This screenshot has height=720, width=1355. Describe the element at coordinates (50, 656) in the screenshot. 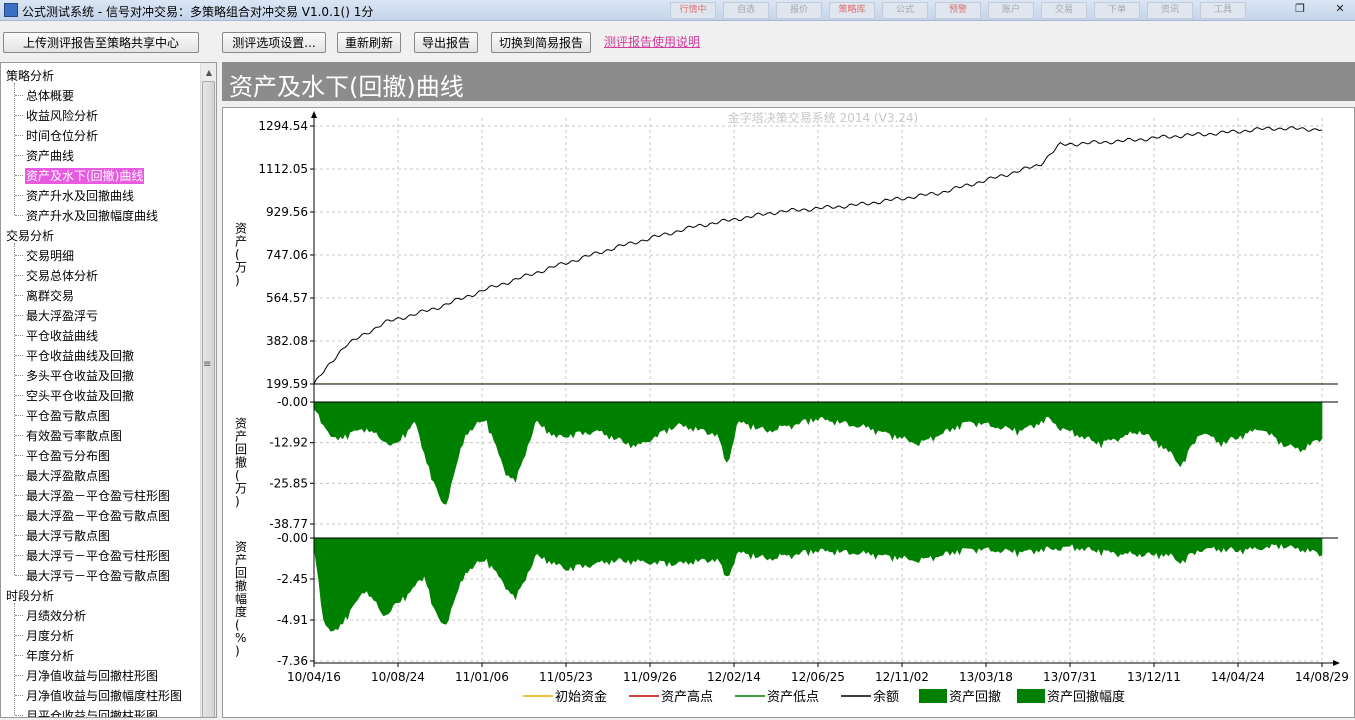

I see `tree-item: 年度分析` at that location.